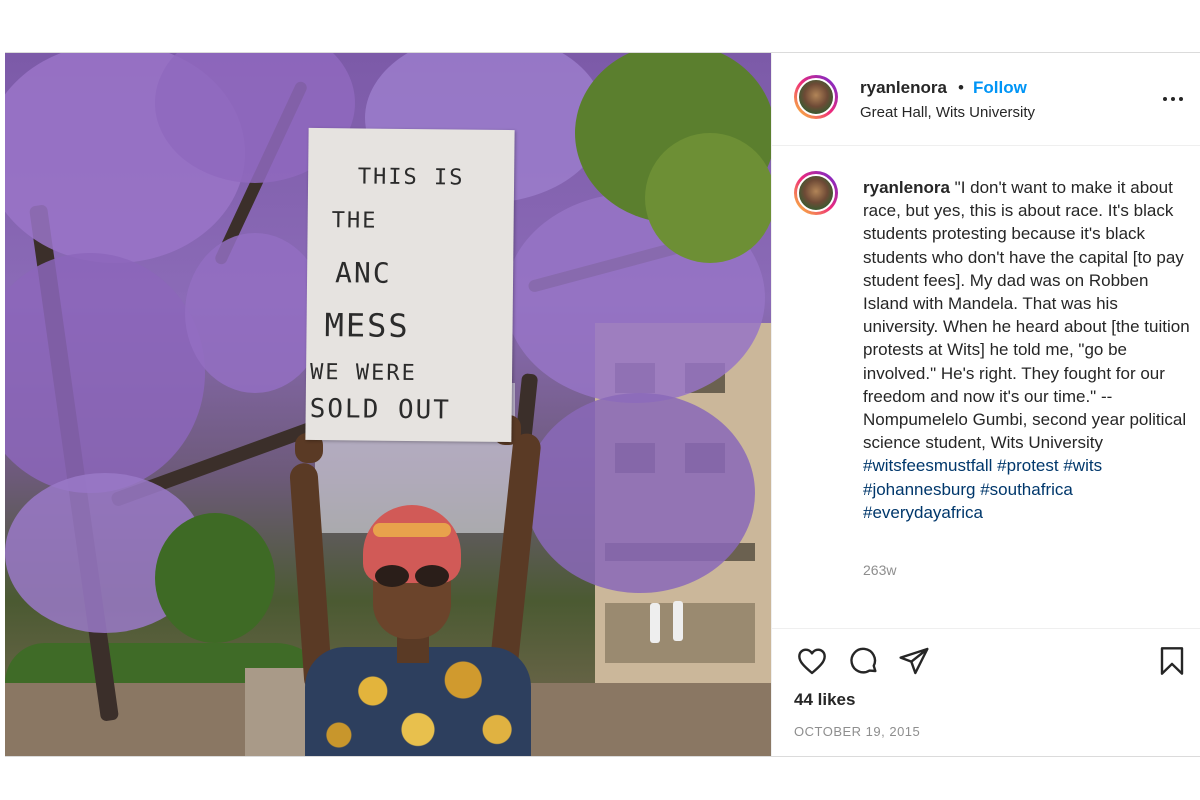 The height and width of the screenshot is (800, 1200). What do you see at coordinates (927, 465) in the screenshot?
I see `hashtag-link: #witsfeesmustfall` at bounding box center [927, 465].